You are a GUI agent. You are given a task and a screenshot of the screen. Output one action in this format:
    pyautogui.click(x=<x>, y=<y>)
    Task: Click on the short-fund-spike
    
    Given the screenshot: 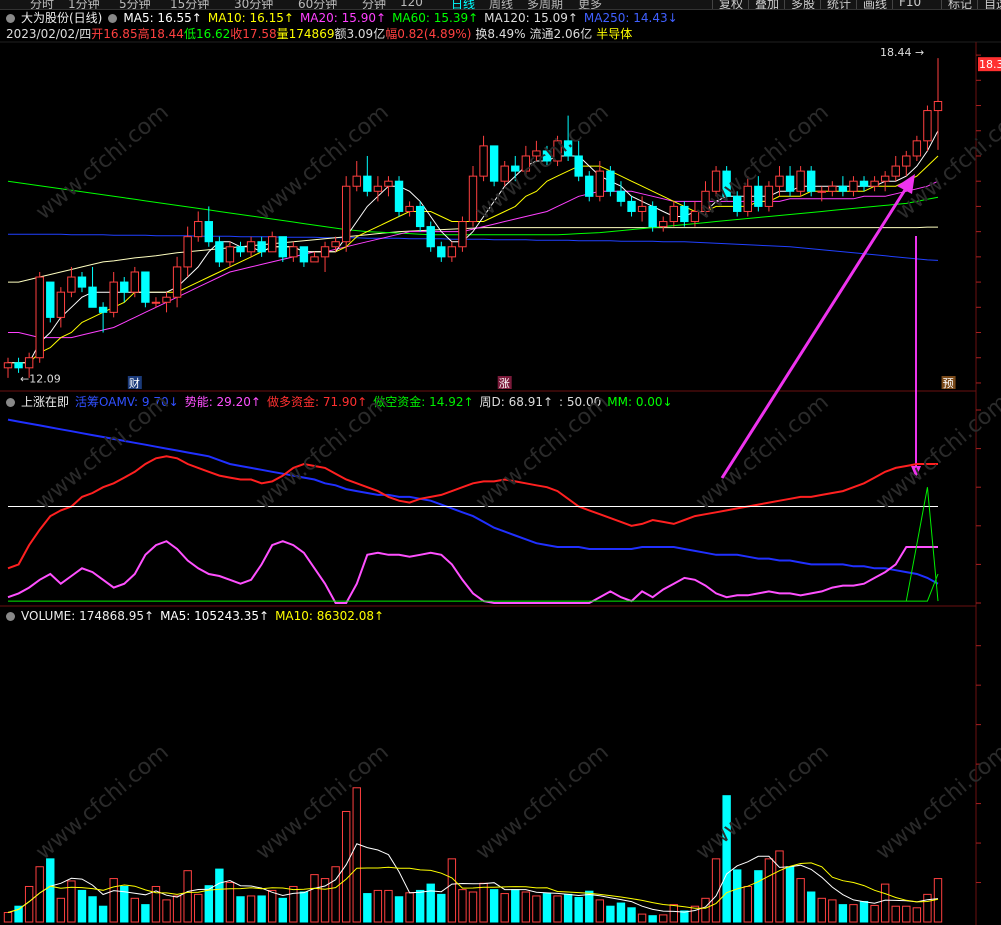 What is the action you would take?
    pyautogui.click(x=922, y=544)
    